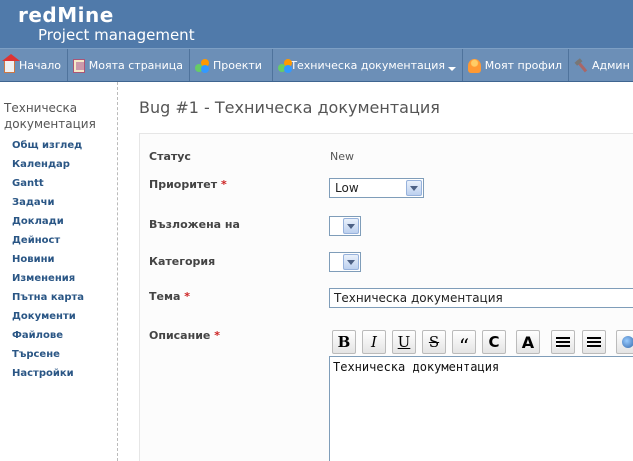 The height and width of the screenshot is (461, 633). Describe the element at coordinates (347, 188) in the screenshot. I see `priority-select-value: Low` at that location.